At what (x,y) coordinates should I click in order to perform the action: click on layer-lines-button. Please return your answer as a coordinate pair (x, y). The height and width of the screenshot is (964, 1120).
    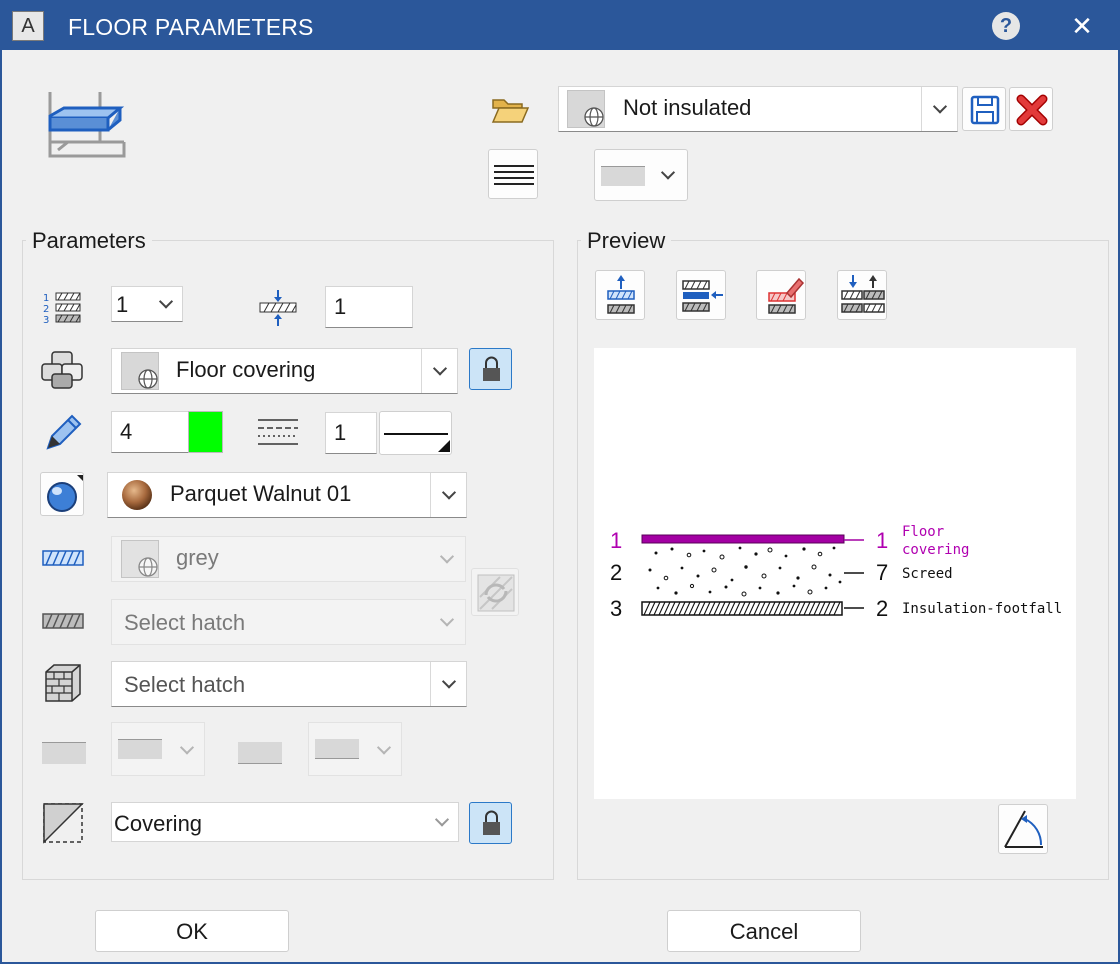
    Looking at the image, I should click on (513, 174).